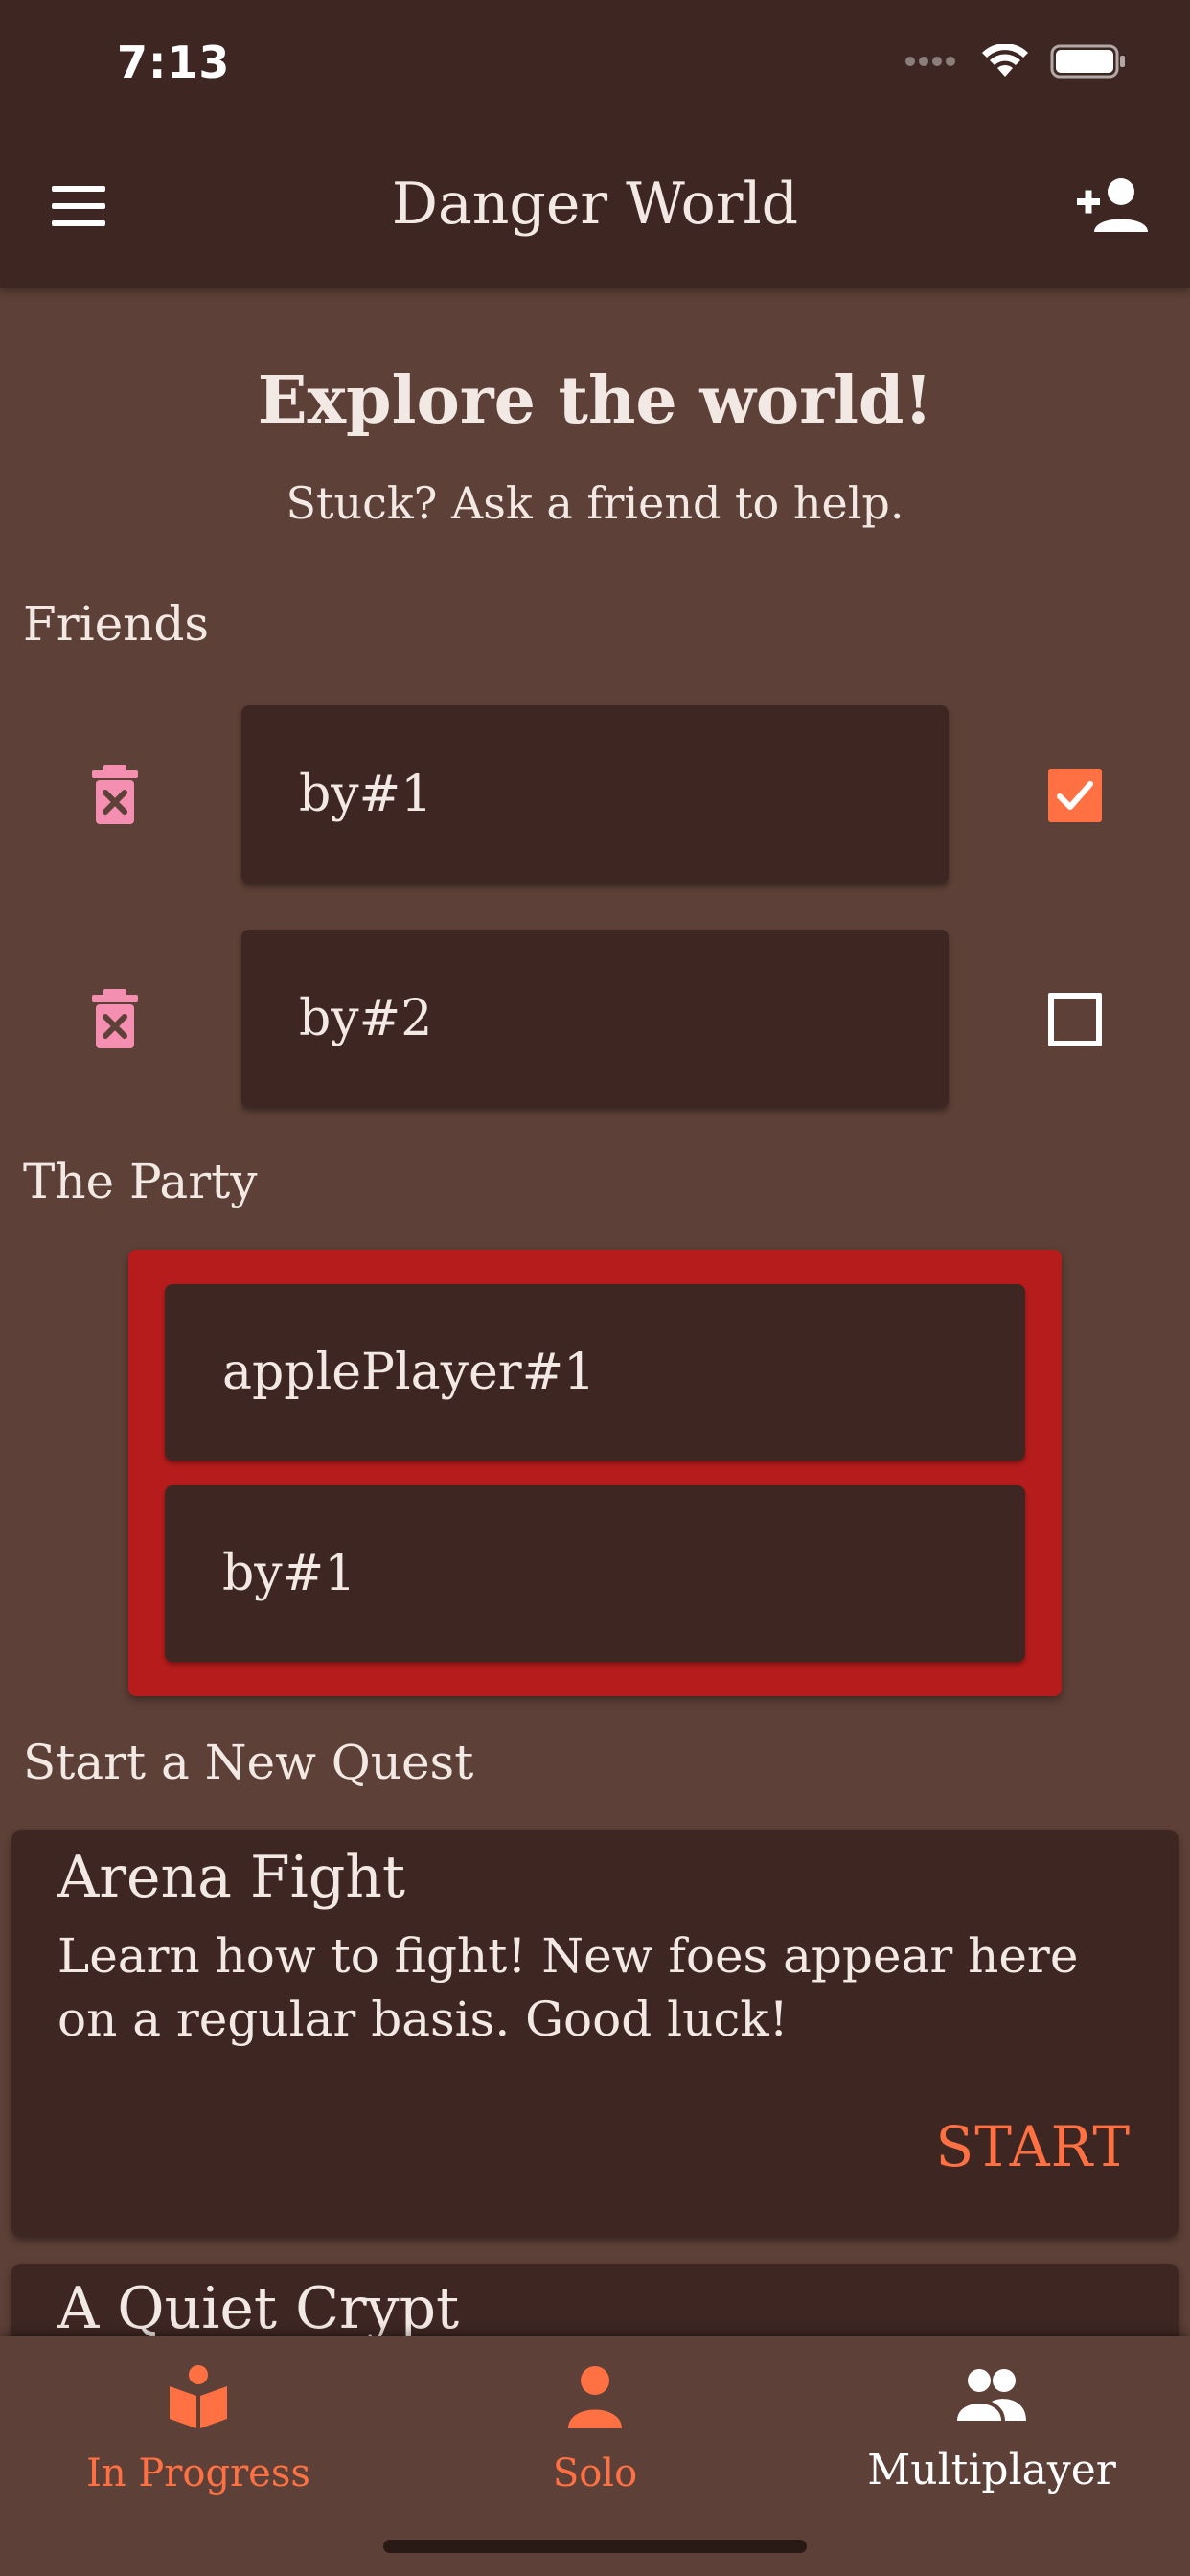 The width and height of the screenshot is (1190, 2576). Describe the element at coordinates (258, 2305) in the screenshot. I see `quest-title: A Quiet Crypt` at that location.